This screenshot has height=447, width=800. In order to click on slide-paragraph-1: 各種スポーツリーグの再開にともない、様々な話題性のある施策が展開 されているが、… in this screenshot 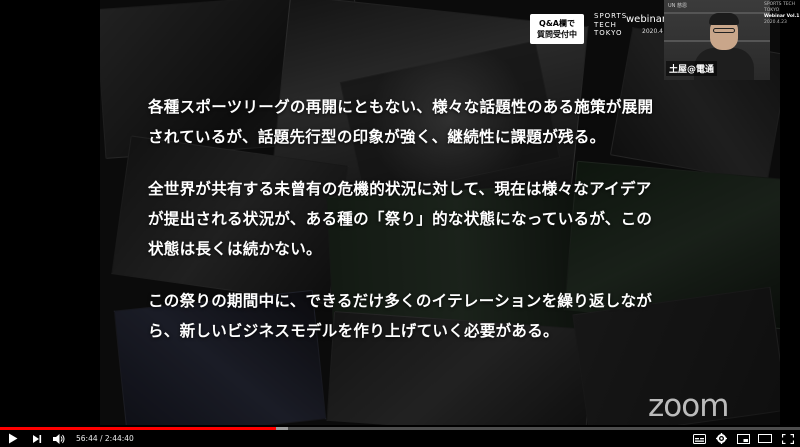, I will do `click(448, 122)`.